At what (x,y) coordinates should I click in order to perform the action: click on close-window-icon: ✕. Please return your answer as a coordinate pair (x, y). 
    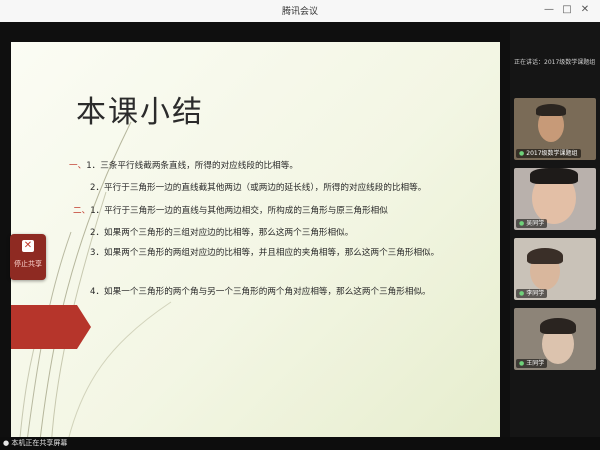
    Looking at the image, I should click on (585, 10).